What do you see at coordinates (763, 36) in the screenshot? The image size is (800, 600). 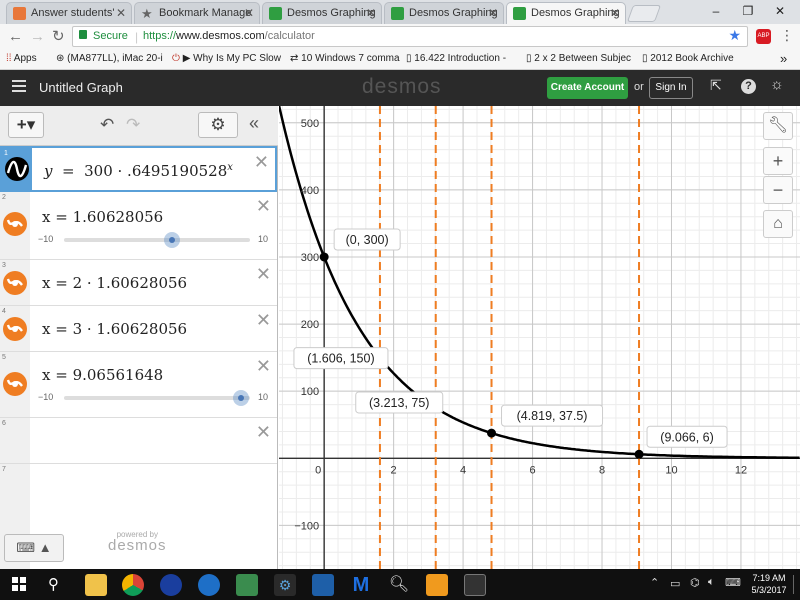 I see `adblock-icon: ABP` at bounding box center [763, 36].